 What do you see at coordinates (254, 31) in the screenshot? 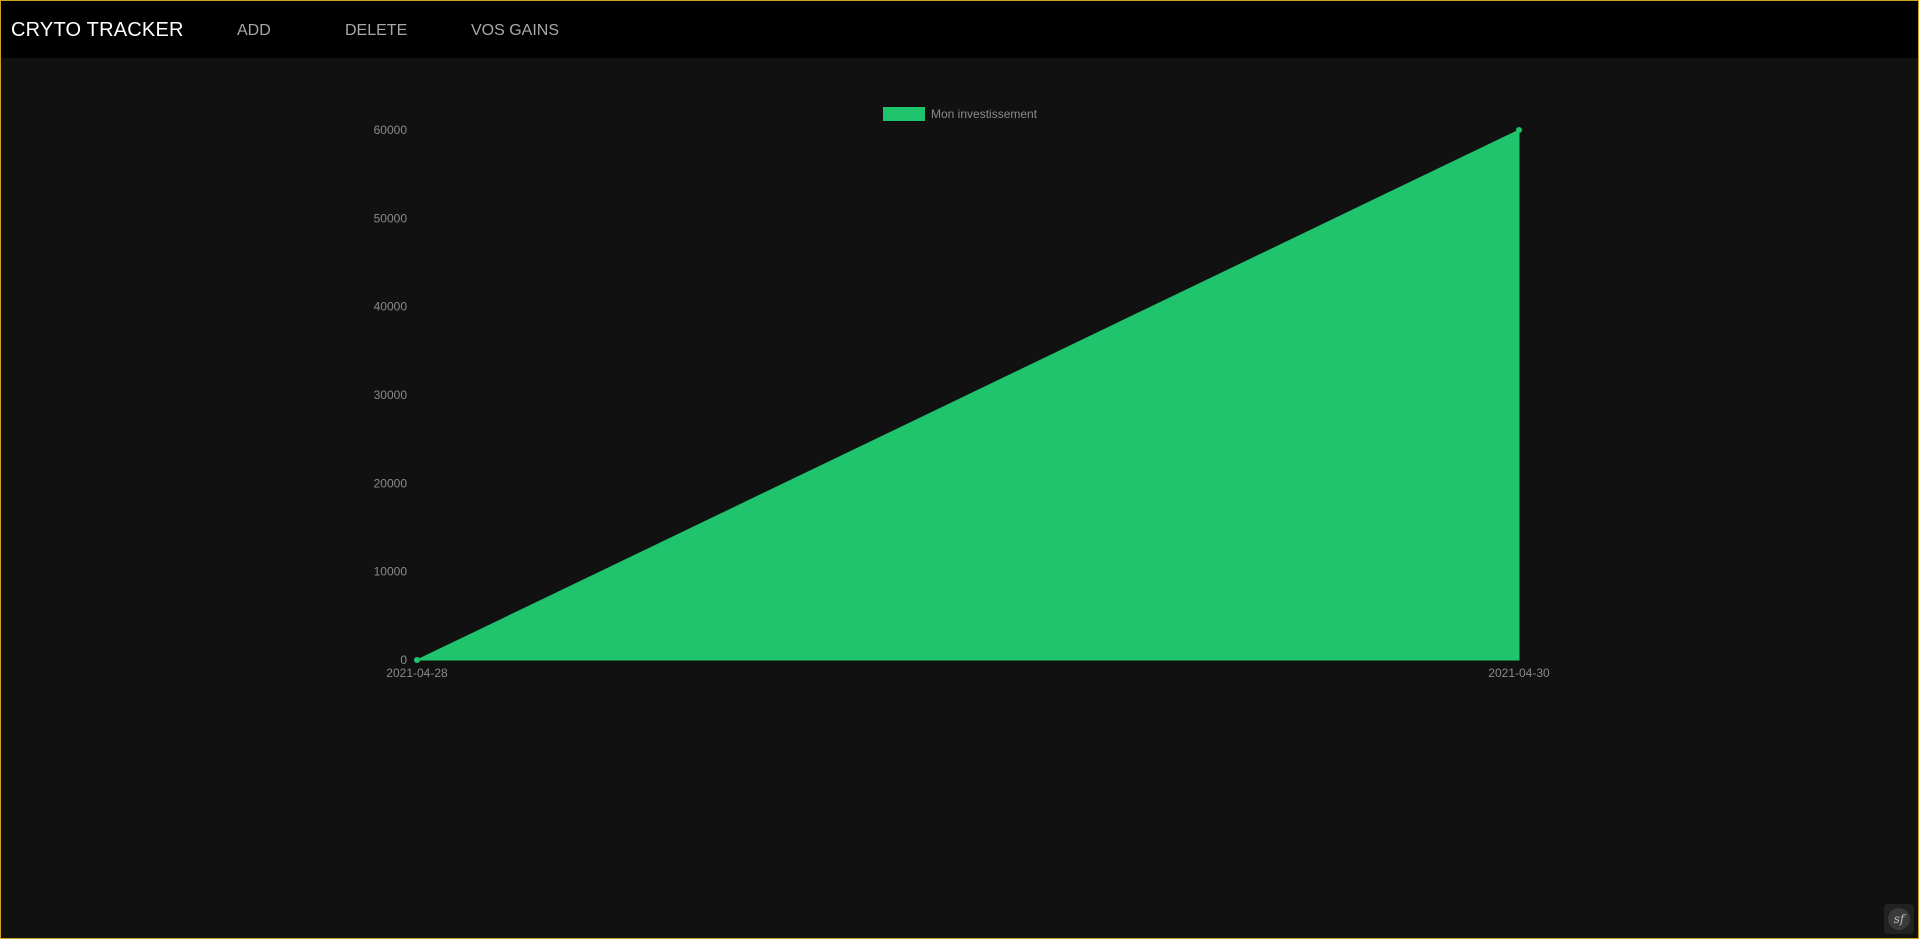
I see `nav-link-add: ADD` at bounding box center [254, 31].